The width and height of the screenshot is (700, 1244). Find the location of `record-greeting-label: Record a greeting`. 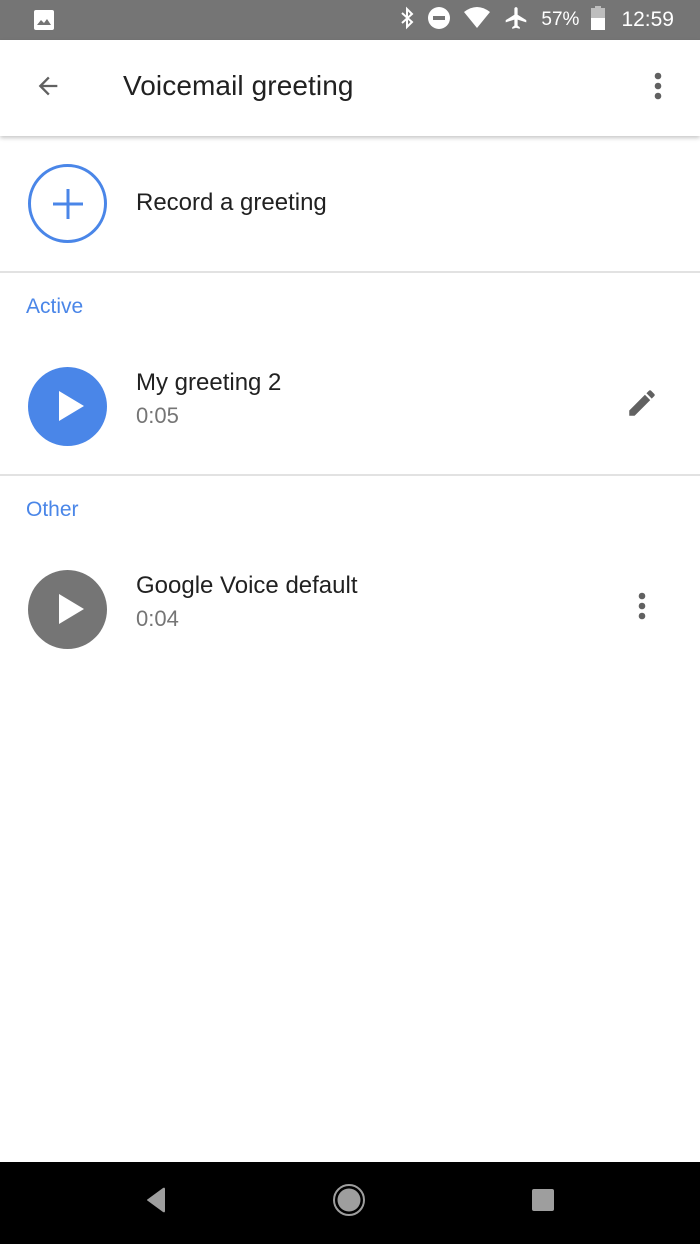

record-greeting-label: Record a greeting is located at coordinates (231, 202).